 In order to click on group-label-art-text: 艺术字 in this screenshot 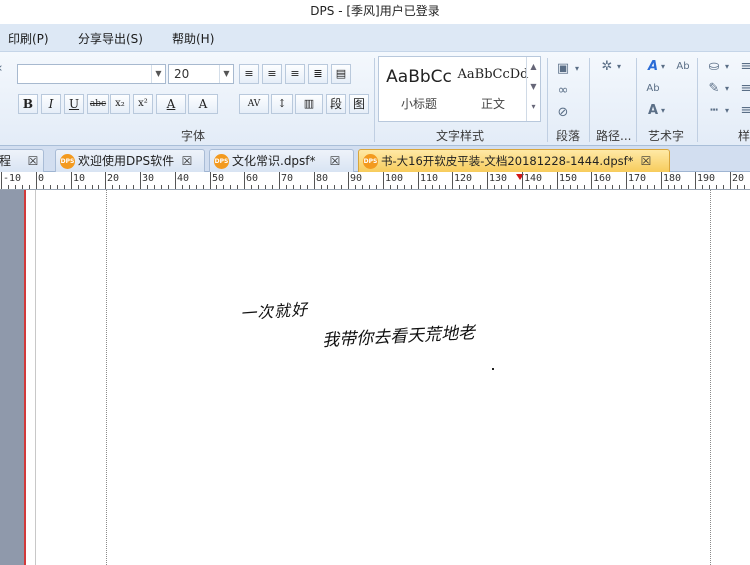, I will do `click(666, 136)`.